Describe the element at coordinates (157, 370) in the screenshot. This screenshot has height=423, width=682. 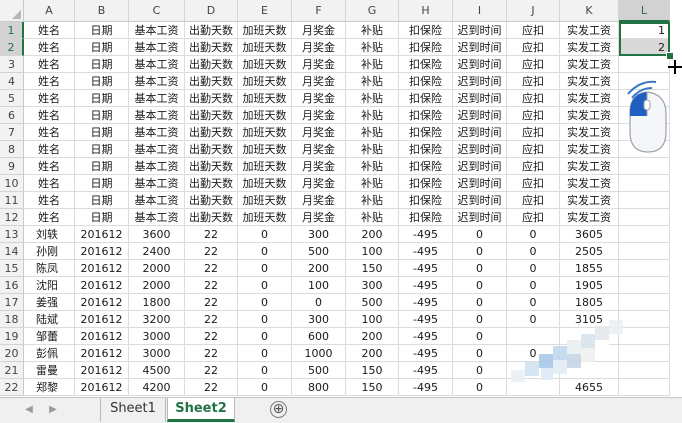
I see `cell-c21: 4500` at that location.